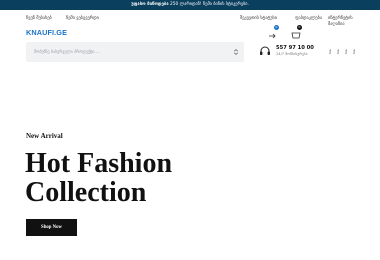  What do you see at coordinates (296, 35) in the screenshot?
I see `cart-icon` at bounding box center [296, 35].